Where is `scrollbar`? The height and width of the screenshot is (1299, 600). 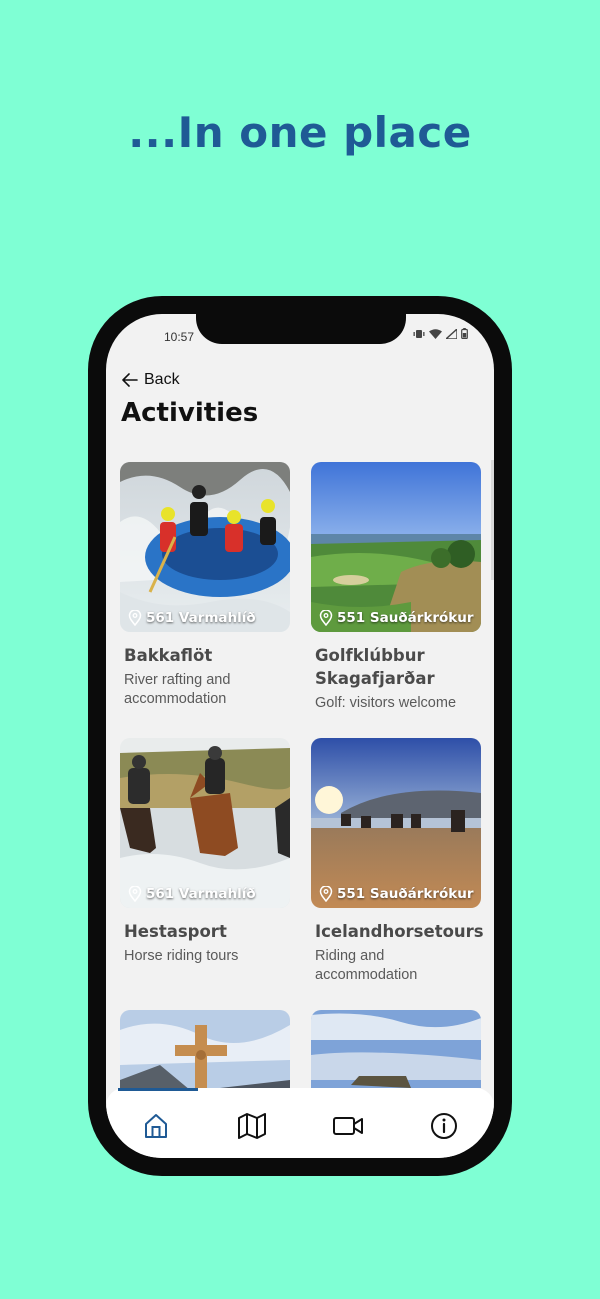 scrollbar is located at coordinates (492, 520).